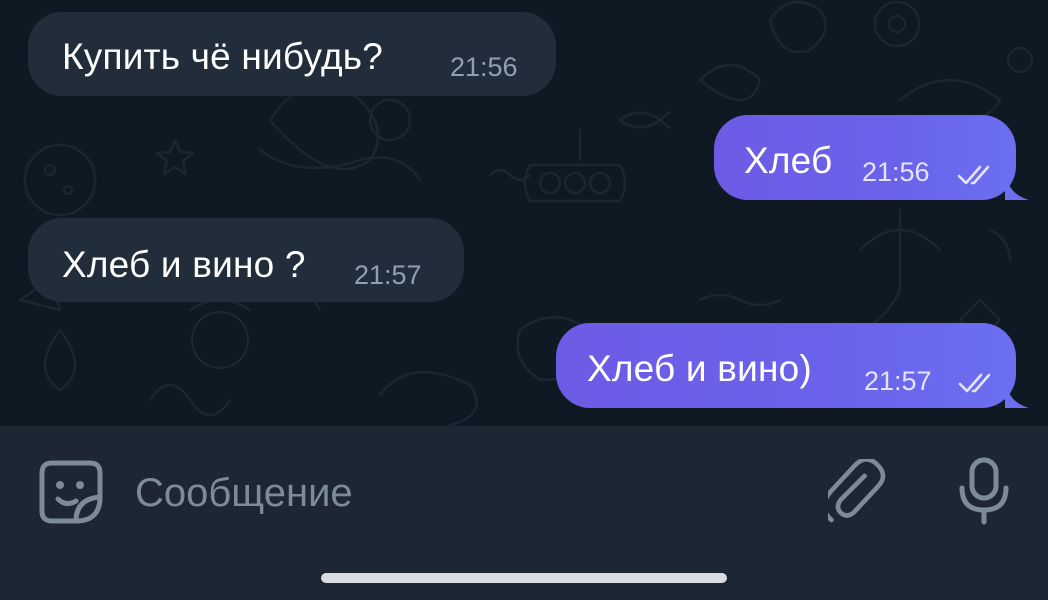  Describe the element at coordinates (788, 160) in the screenshot. I see `message-text: Хлеб` at that location.